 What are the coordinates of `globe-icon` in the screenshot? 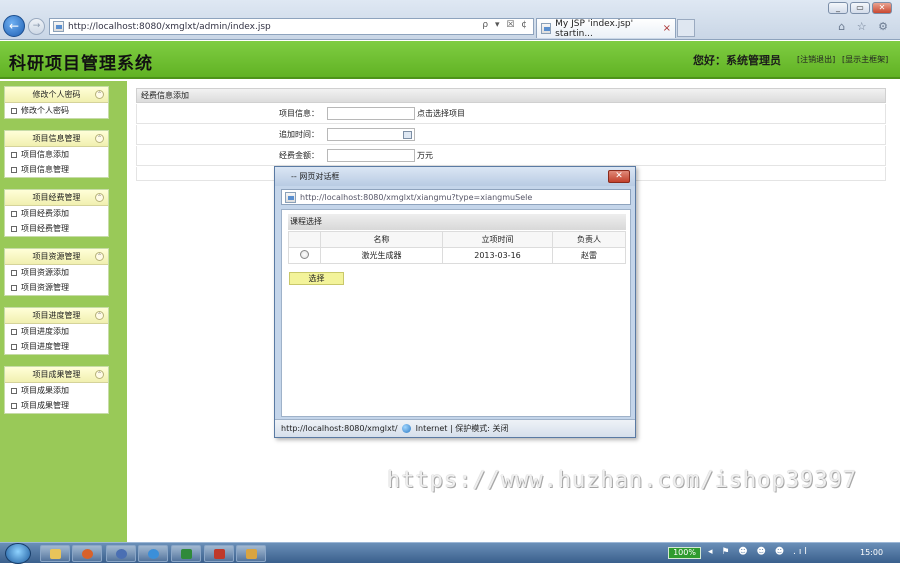 It's located at (407, 428).